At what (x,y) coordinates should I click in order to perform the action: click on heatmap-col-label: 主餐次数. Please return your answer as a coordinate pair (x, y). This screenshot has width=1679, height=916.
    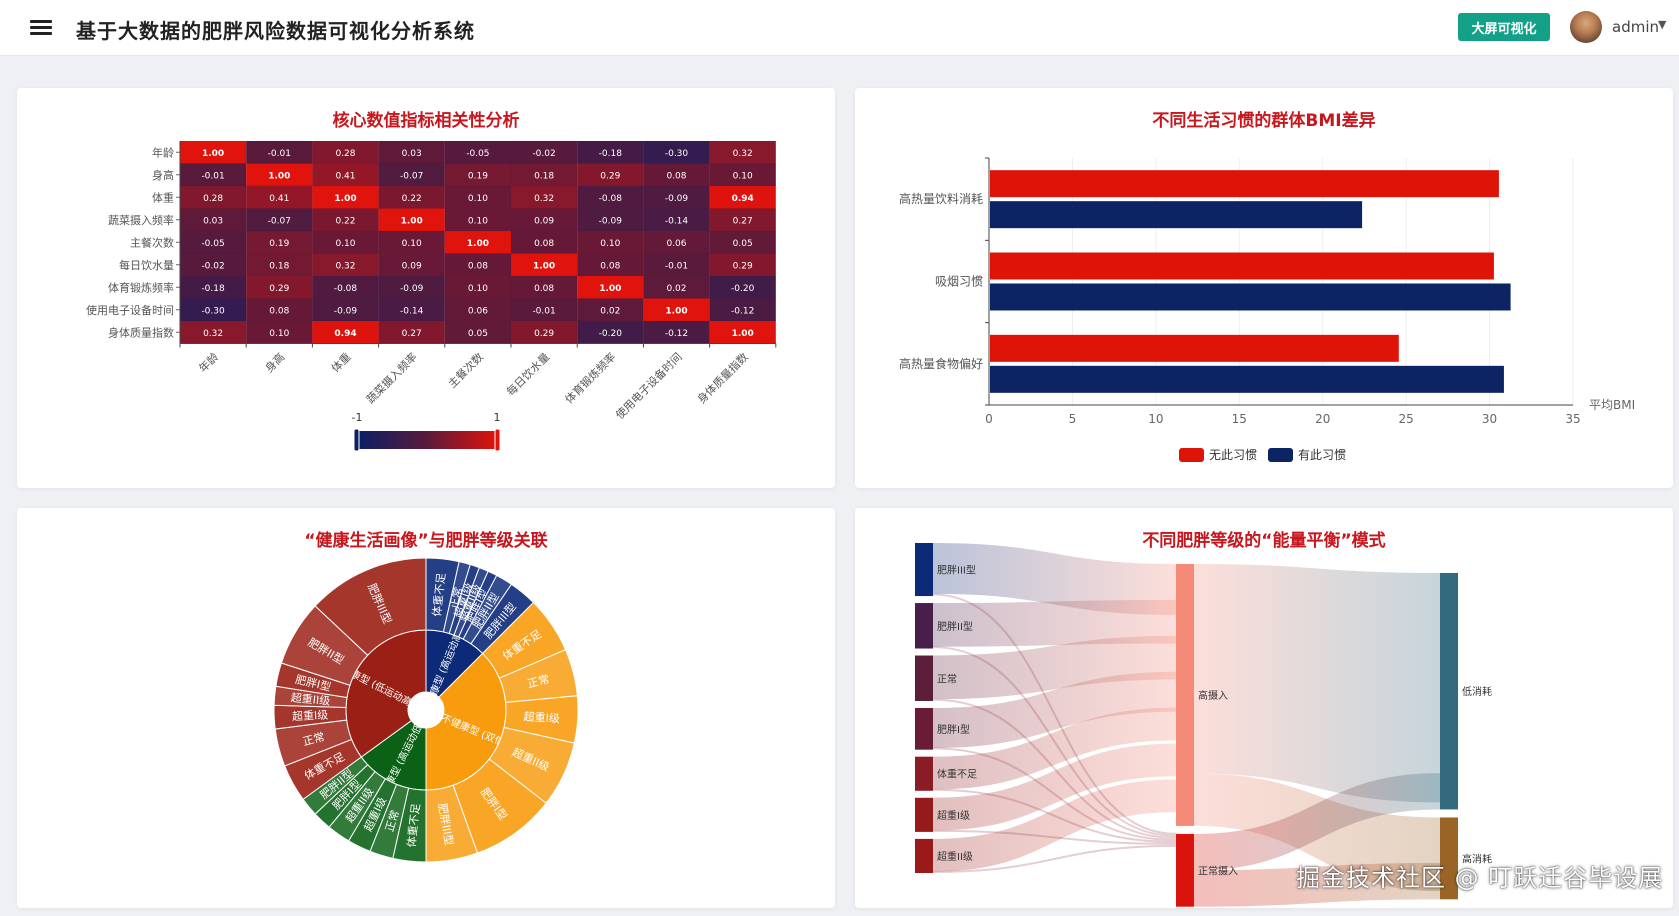
    Looking at the image, I should click on (465, 370).